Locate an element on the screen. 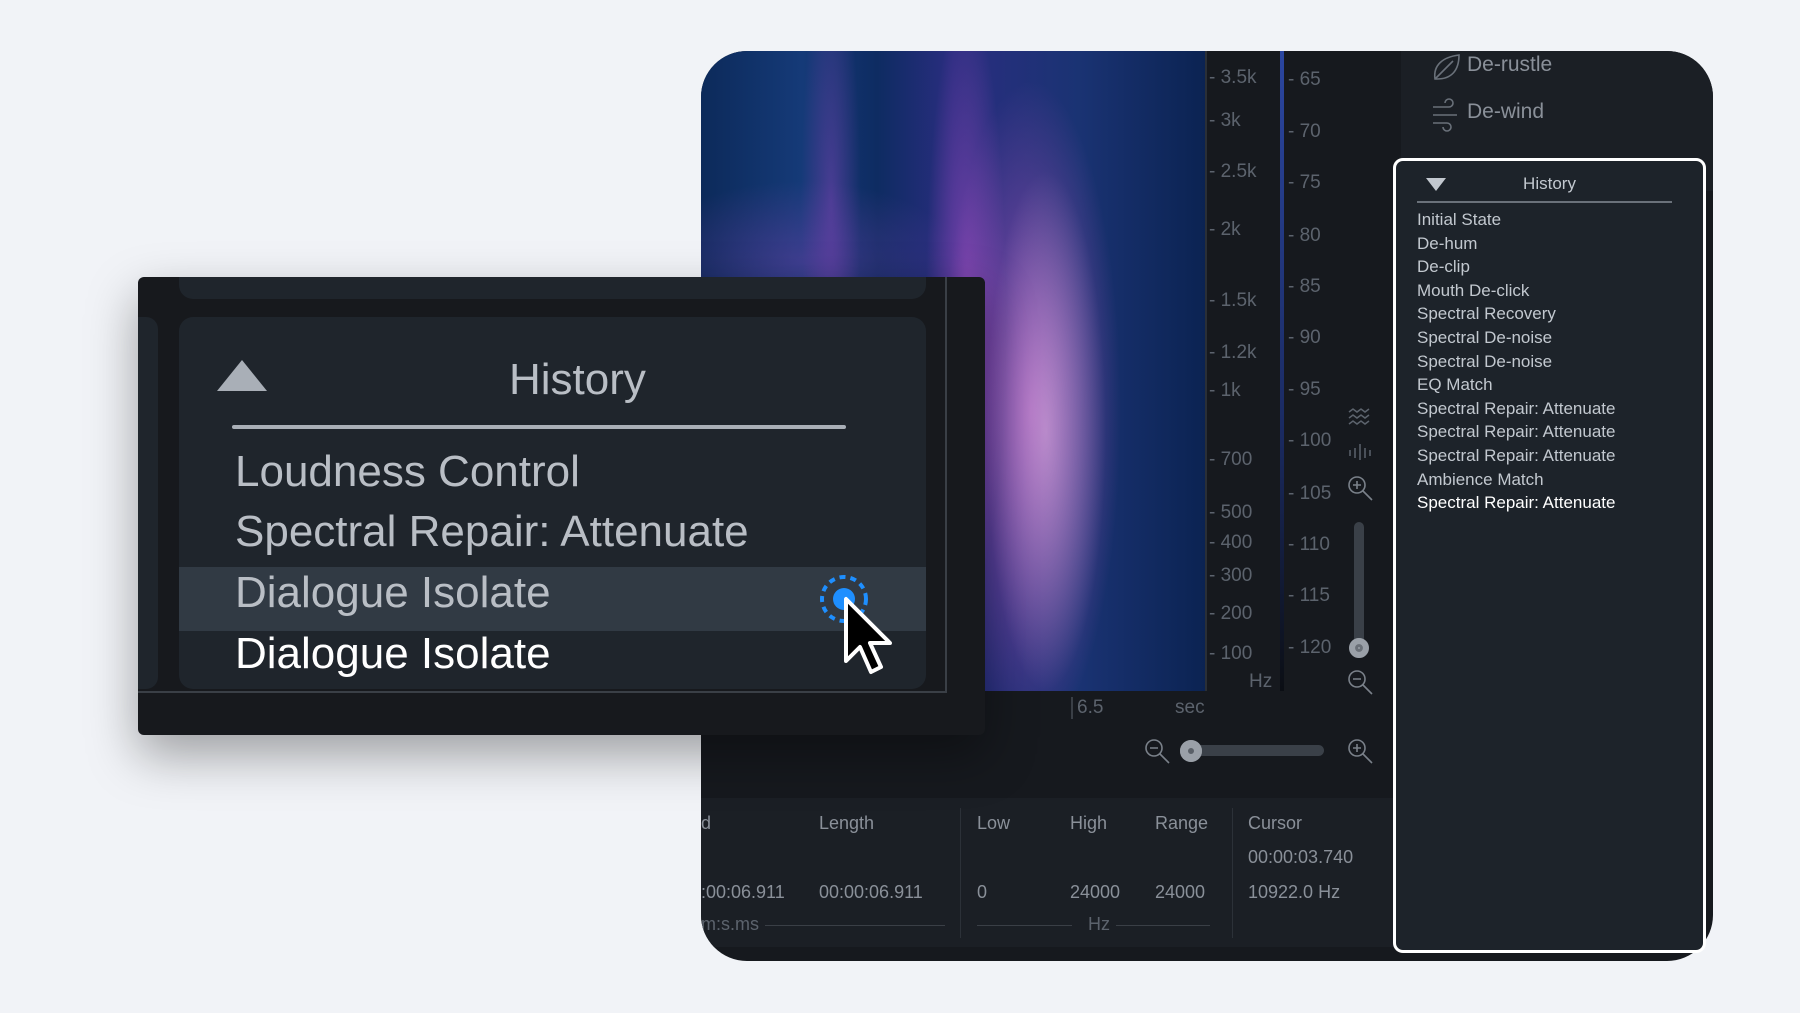 Image resolution: width=1800 pixels, height=1013 pixels. spectral-view-icon is located at coordinates (1360, 452).